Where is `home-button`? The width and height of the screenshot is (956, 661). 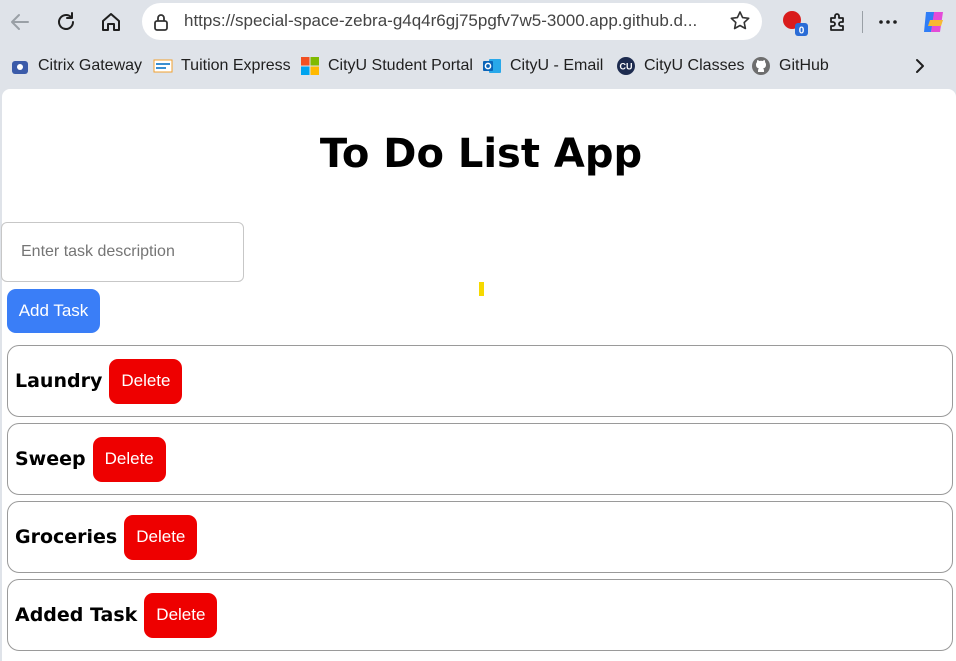
home-button is located at coordinates (111, 22).